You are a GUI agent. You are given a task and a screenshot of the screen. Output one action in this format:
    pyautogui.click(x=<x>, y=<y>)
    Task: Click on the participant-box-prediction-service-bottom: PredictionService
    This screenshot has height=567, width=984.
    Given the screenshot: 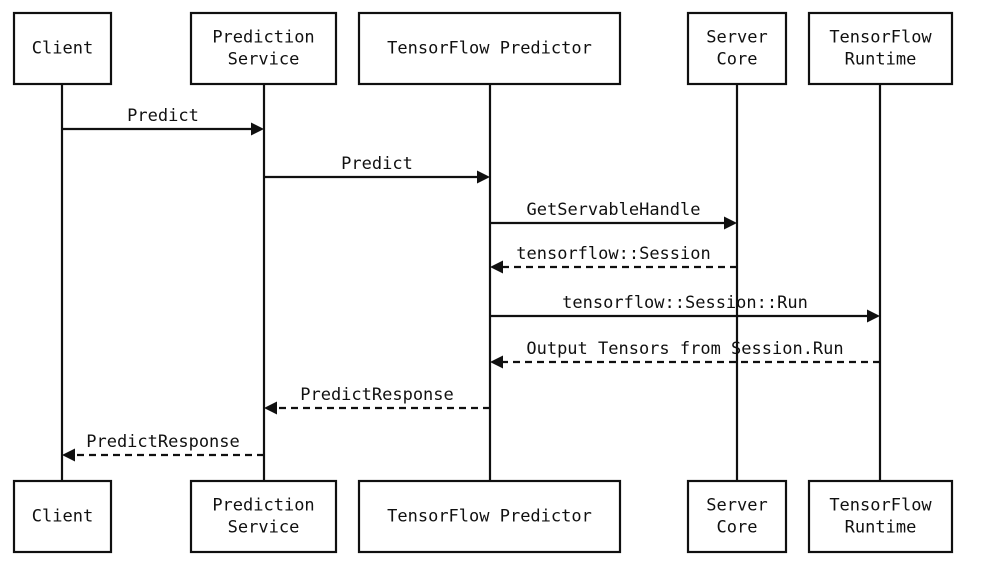 What is the action you would take?
    pyautogui.click(x=263, y=516)
    